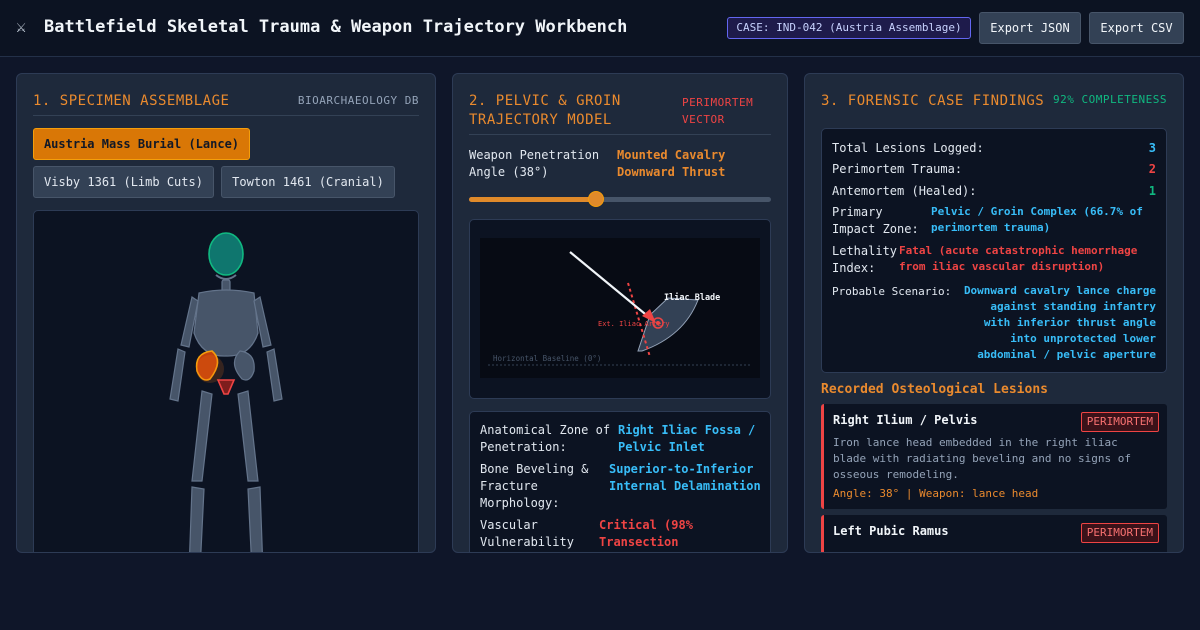 Image resolution: width=1200 pixels, height=630 pixels. I want to click on vascular-label: Vascular Vulnerability, so click(527, 533).